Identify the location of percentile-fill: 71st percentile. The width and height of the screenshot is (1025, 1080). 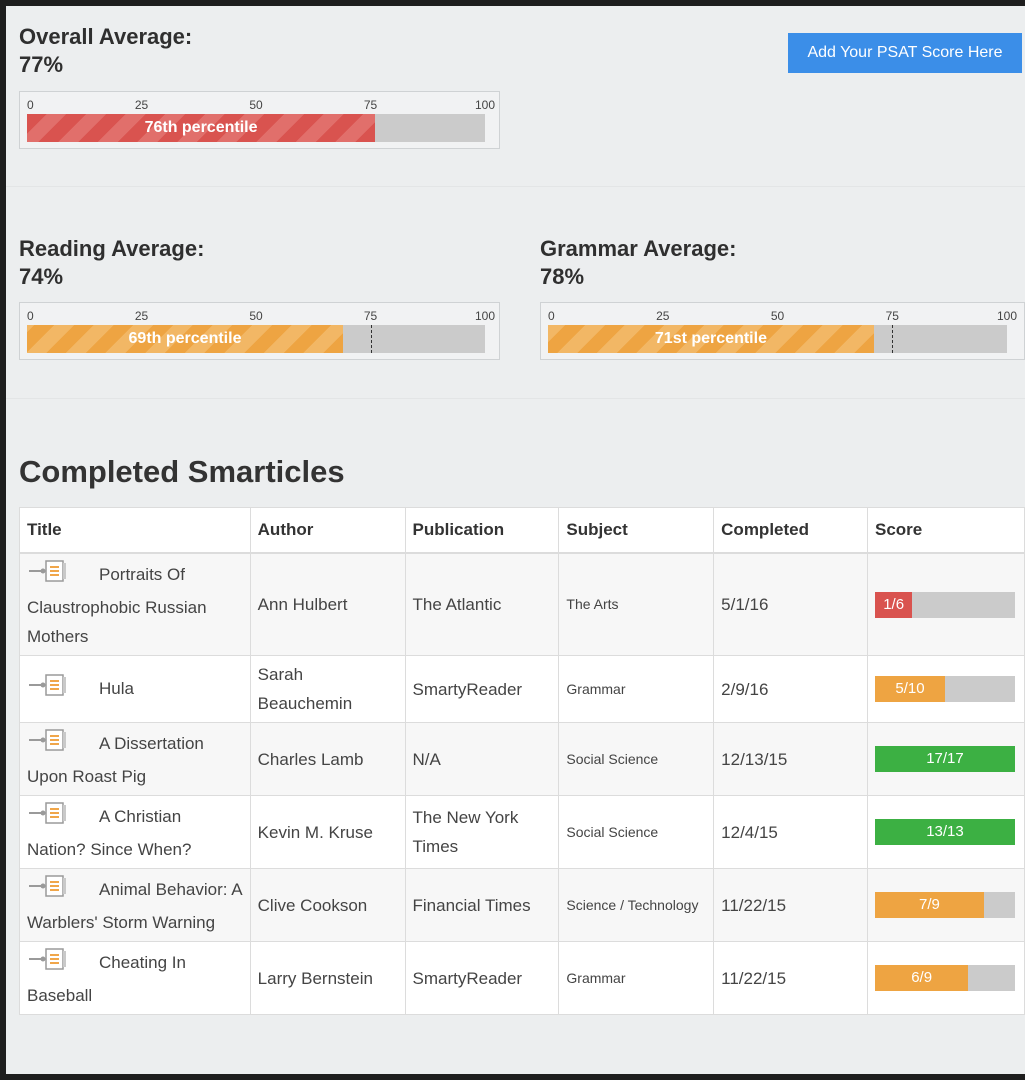
(711, 339).